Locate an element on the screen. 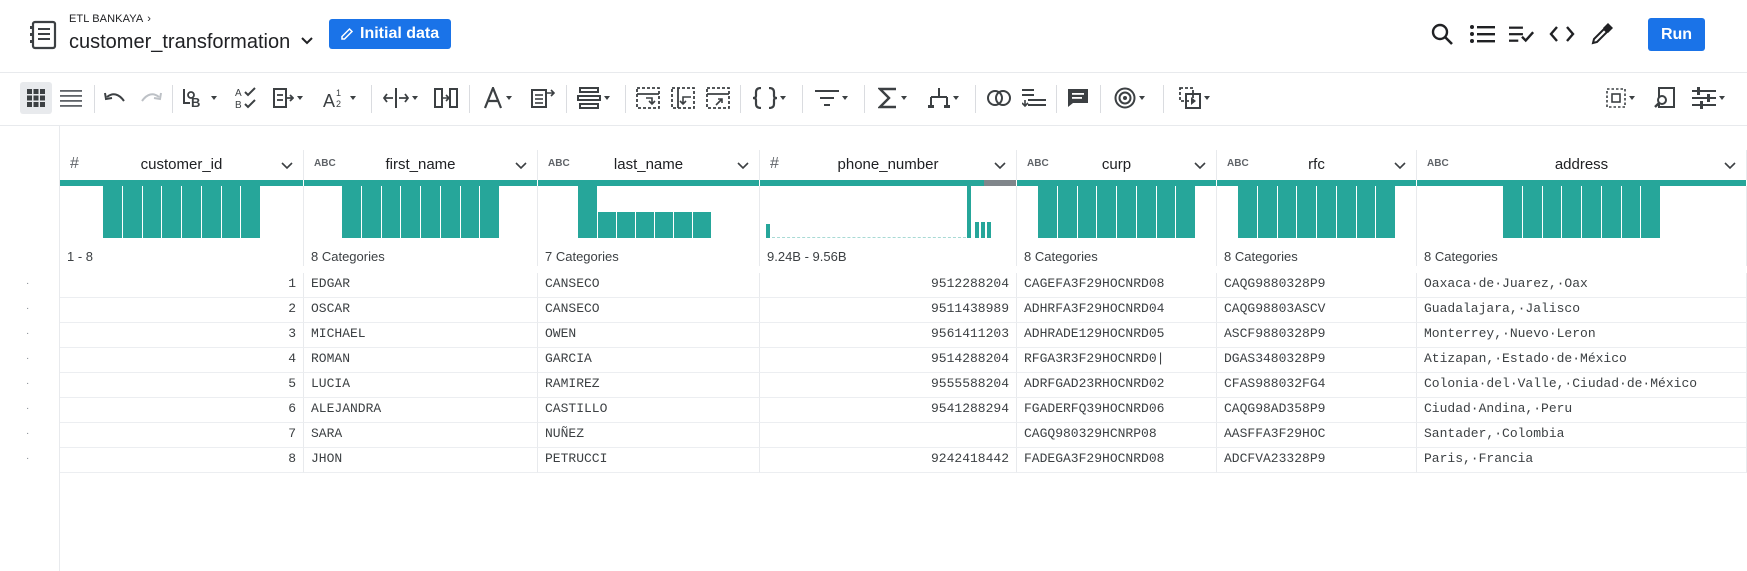 This screenshot has height=571, width=1747. undo-icon is located at coordinates (115, 98).